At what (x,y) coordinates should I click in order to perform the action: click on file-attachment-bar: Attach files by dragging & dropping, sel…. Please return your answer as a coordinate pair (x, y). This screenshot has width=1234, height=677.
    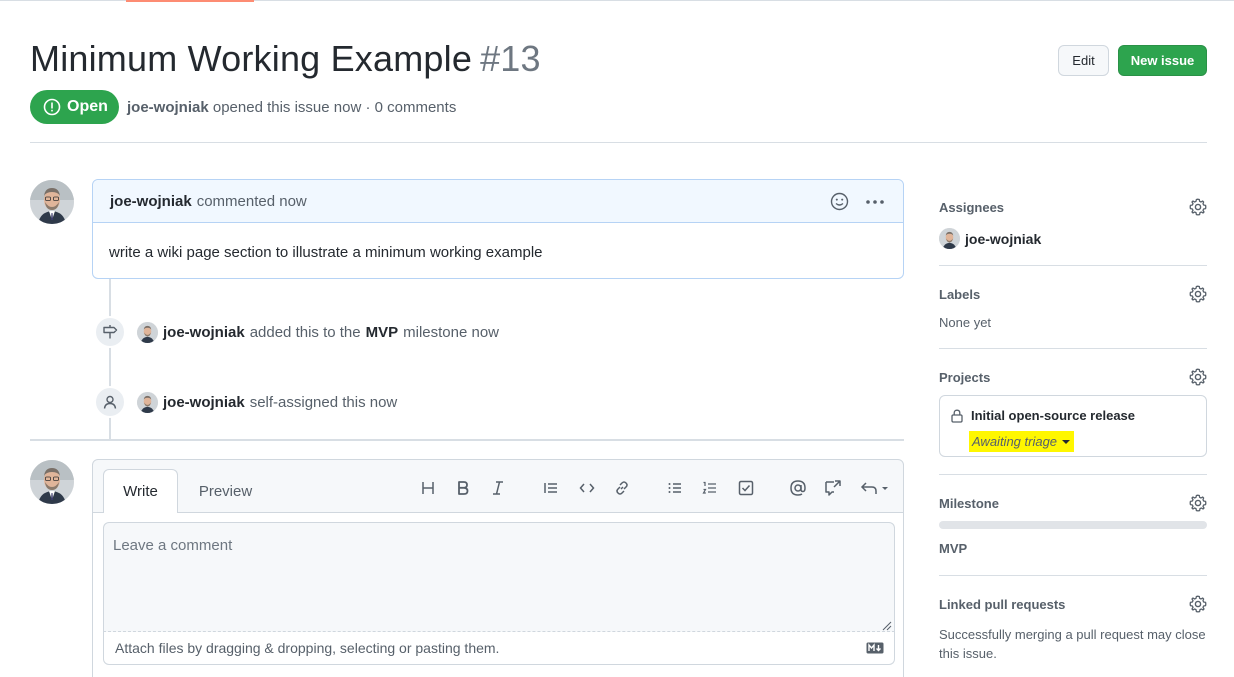
    Looking at the image, I should click on (499, 648).